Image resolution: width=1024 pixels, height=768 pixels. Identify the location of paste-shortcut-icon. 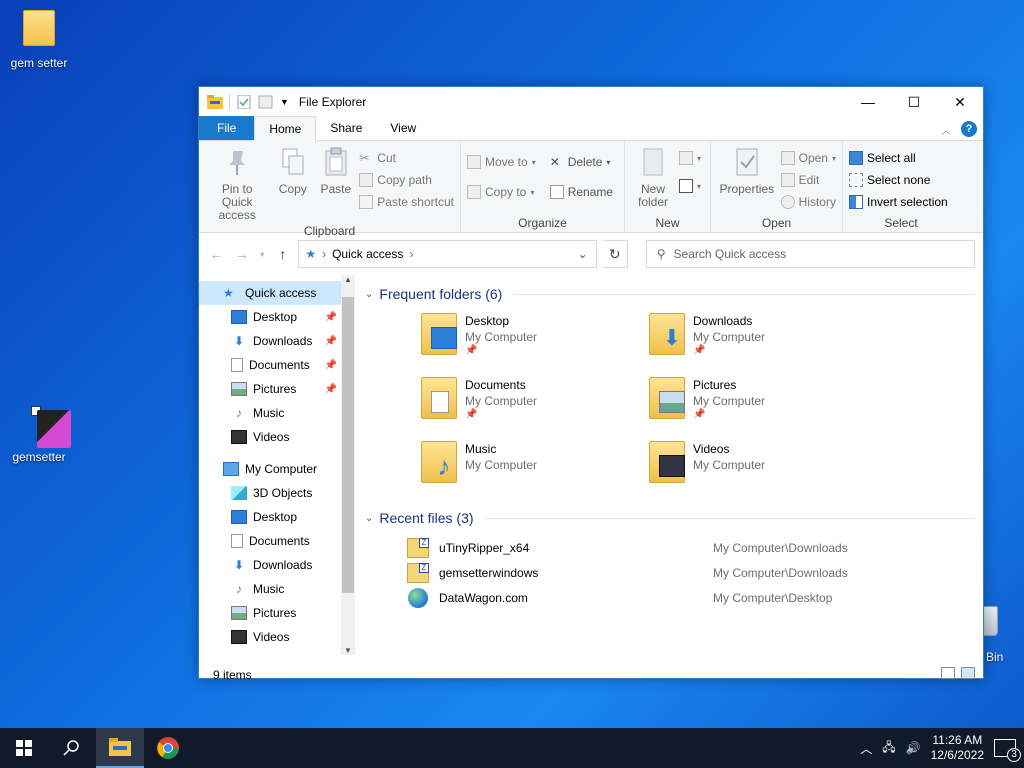
(366, 202).